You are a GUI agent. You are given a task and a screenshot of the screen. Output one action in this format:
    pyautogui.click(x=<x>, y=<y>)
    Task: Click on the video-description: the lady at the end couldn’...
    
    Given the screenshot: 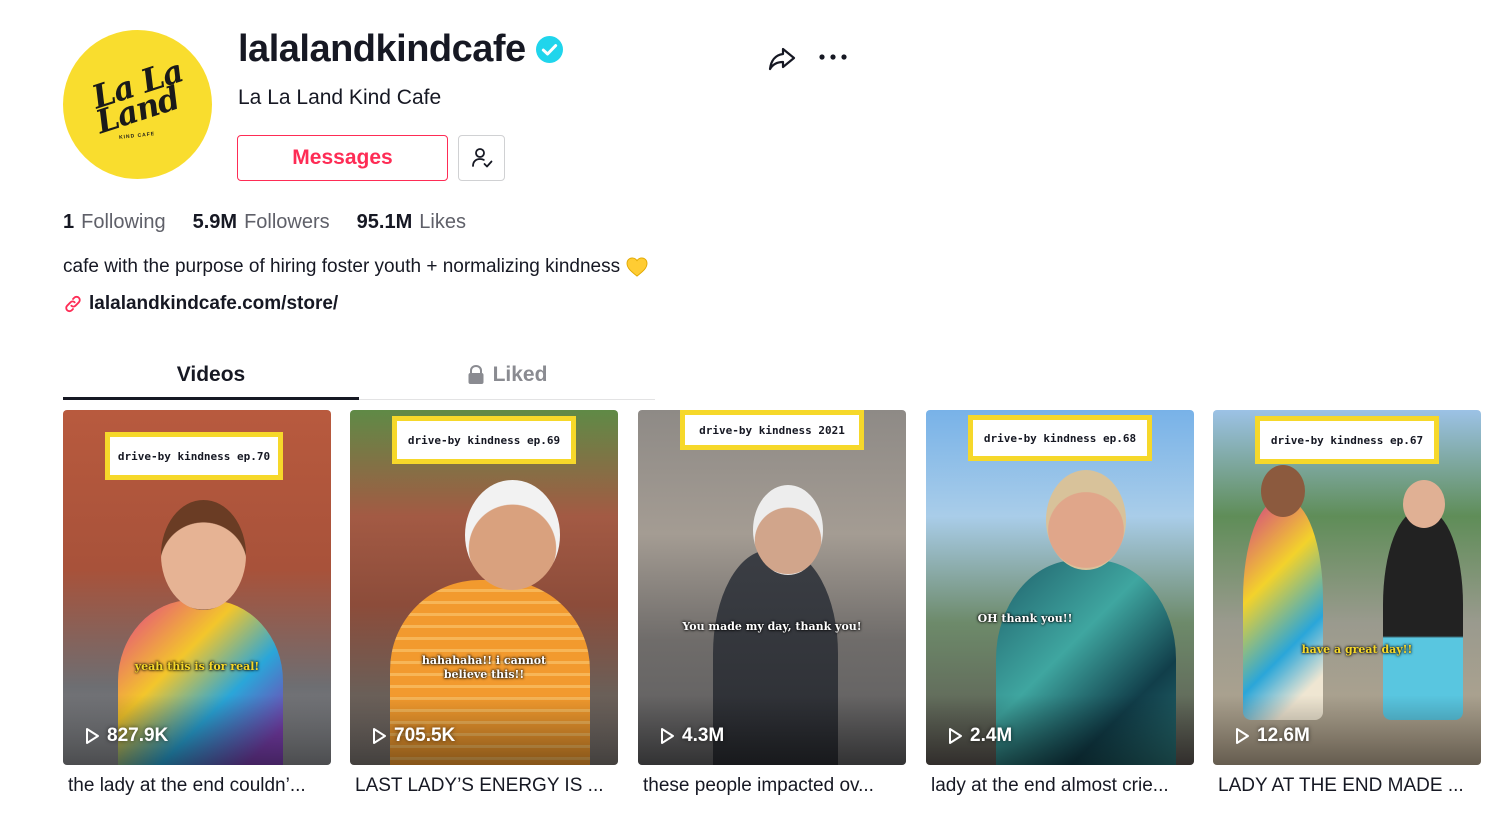 What is the action you would take?
    pyautogui.click(x=197, y=786)
    